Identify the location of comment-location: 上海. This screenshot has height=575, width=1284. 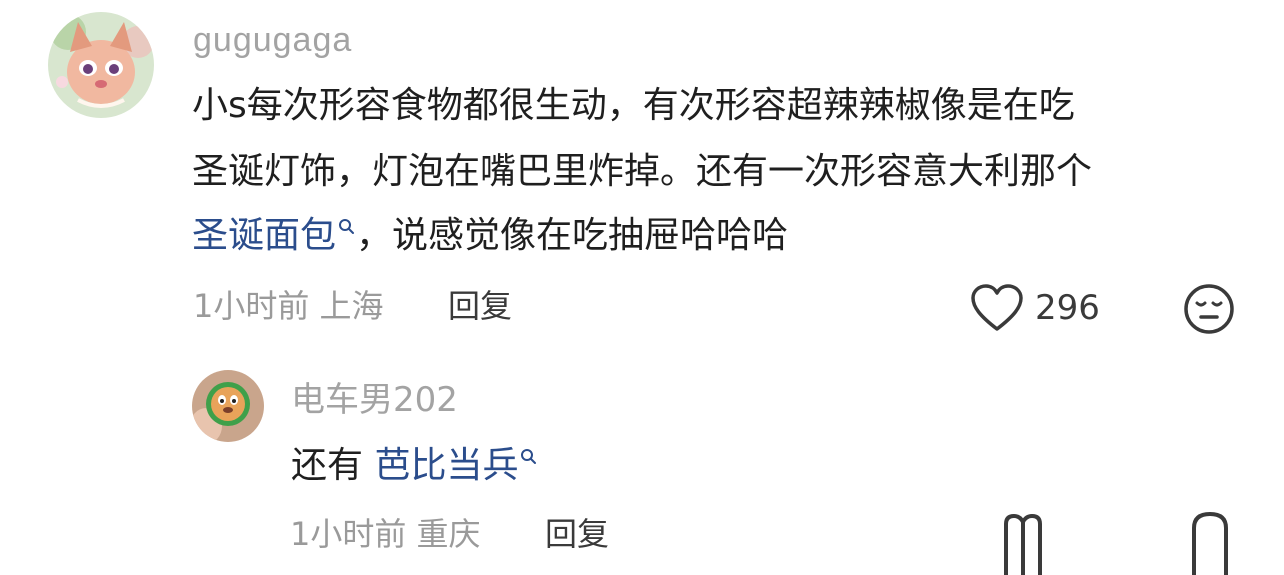
(351, 306).